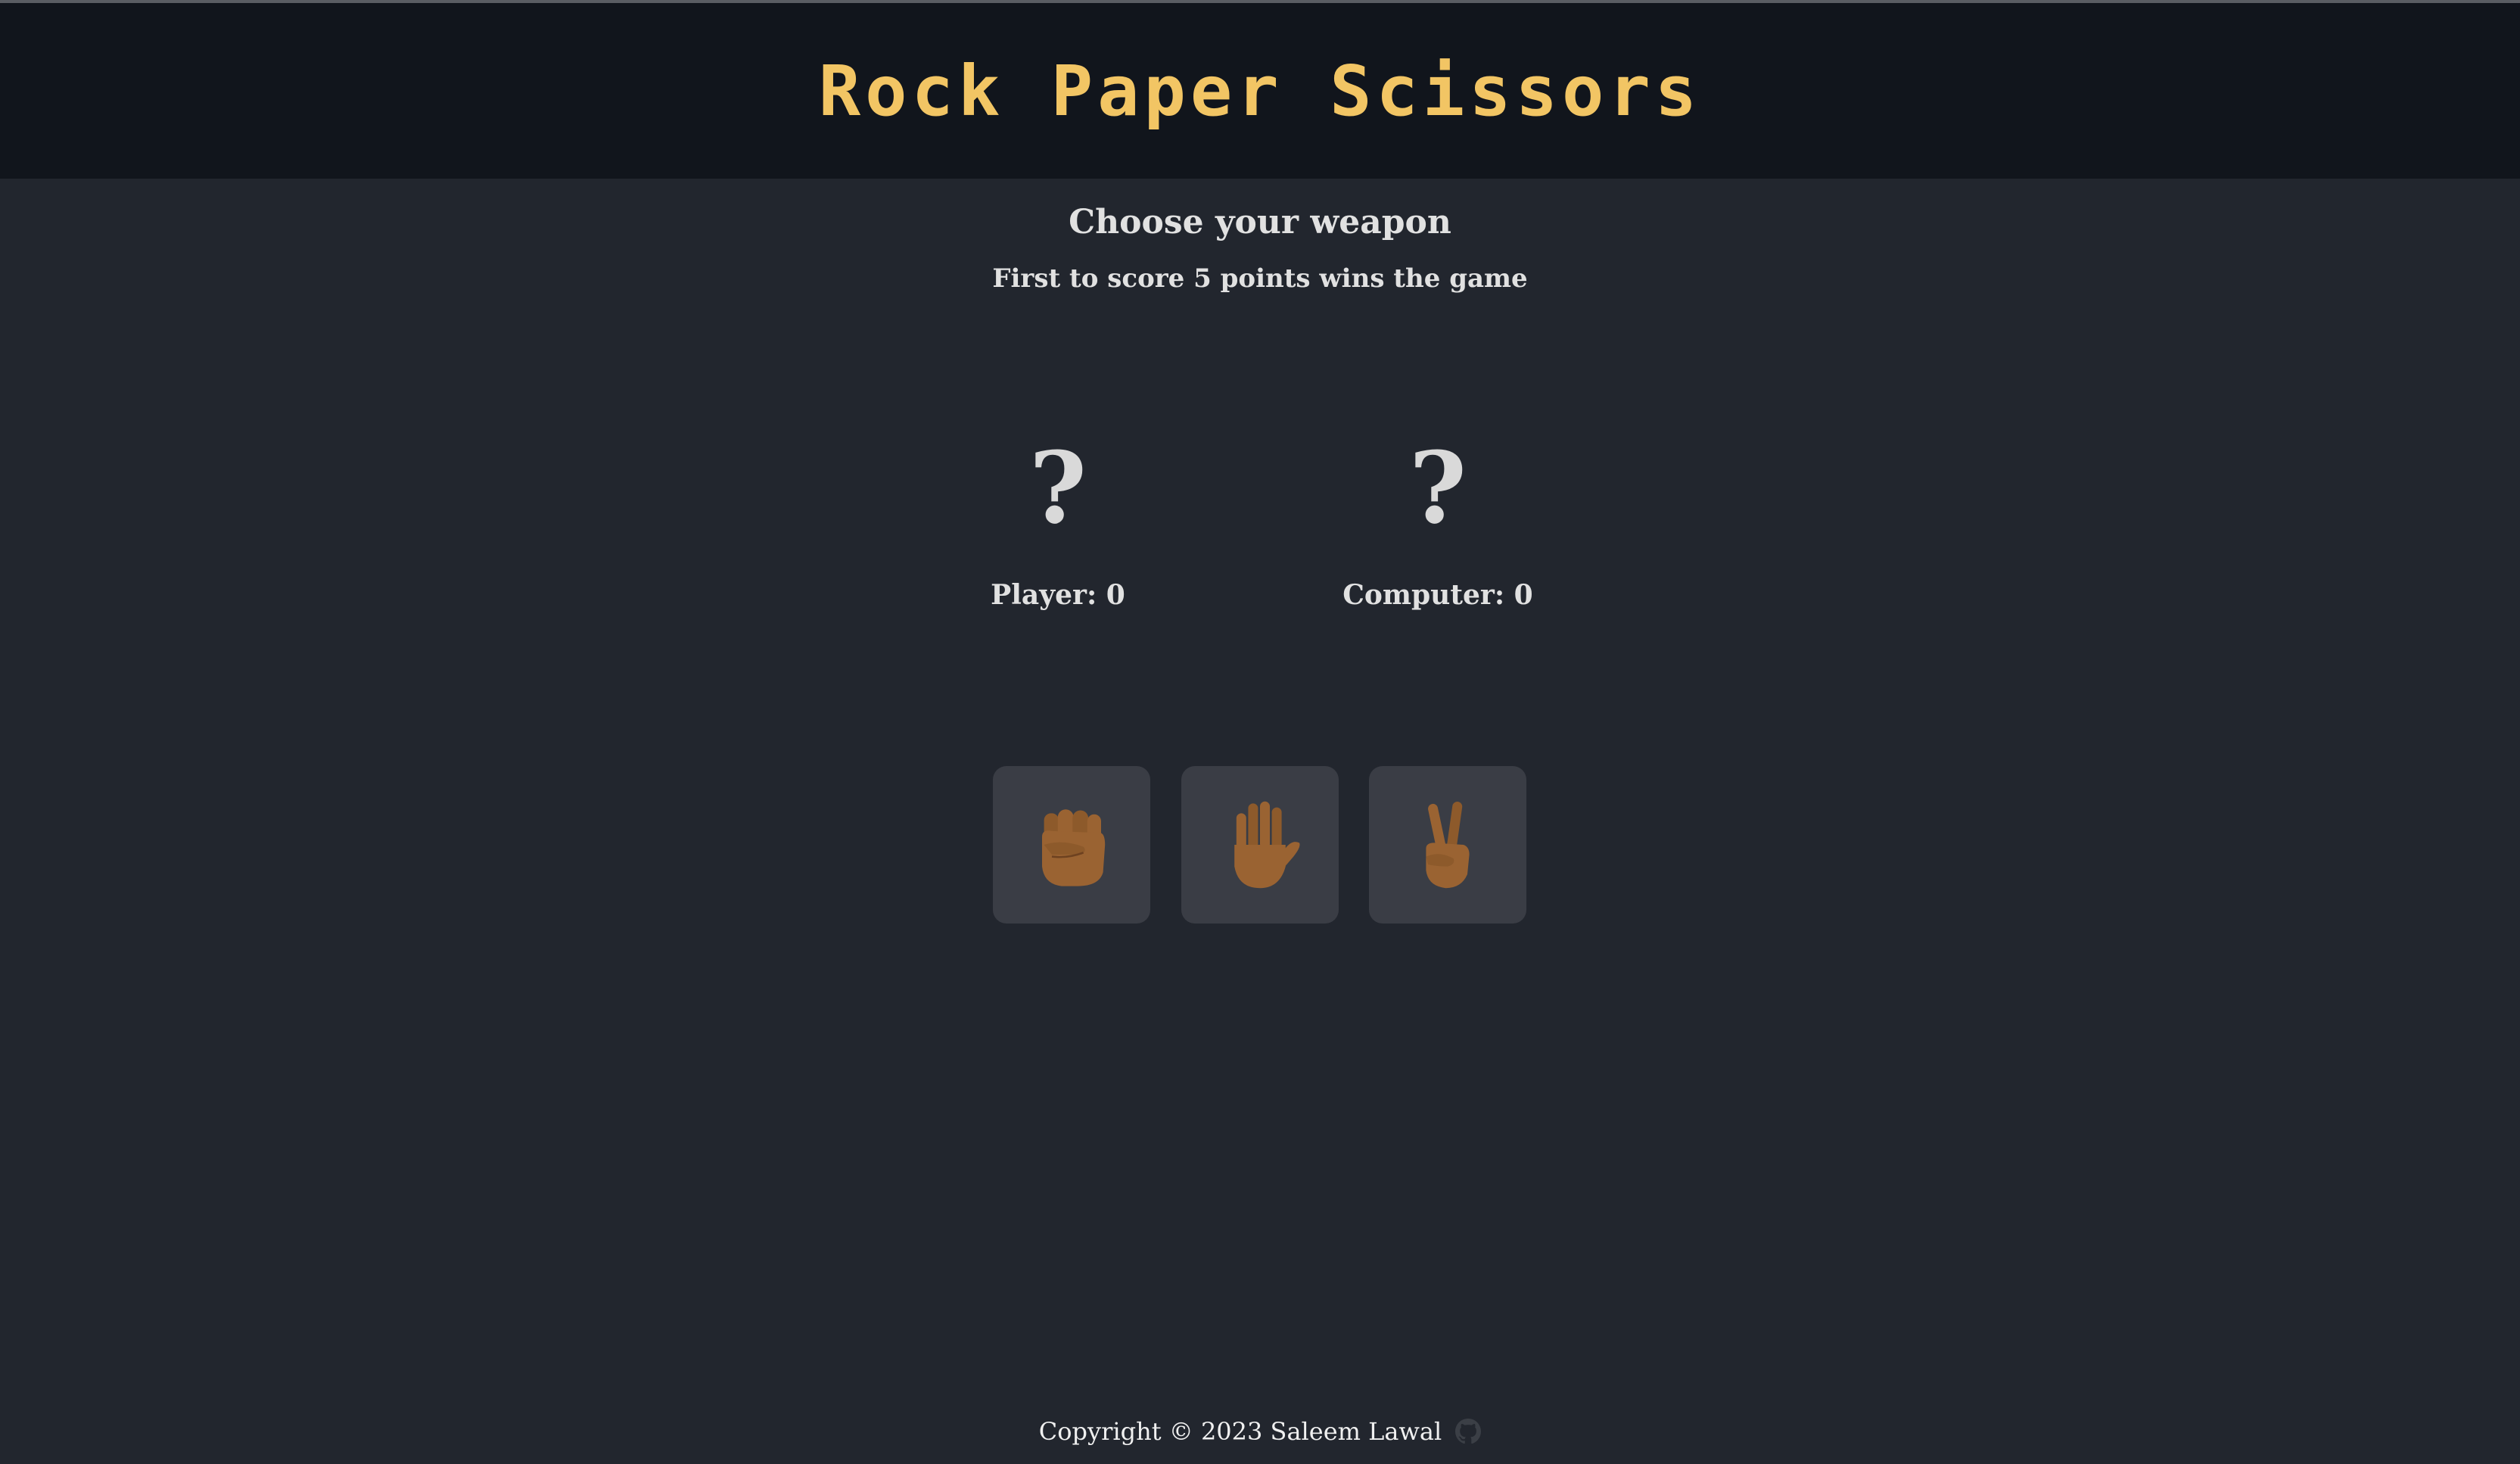 Image resolution: width=2520 pixels, height=1464 pixels. What do you see at coordinates (1058, 595) in the screenshot?
I see `player-score: Player: 0` at bounding box center [1058, 595].